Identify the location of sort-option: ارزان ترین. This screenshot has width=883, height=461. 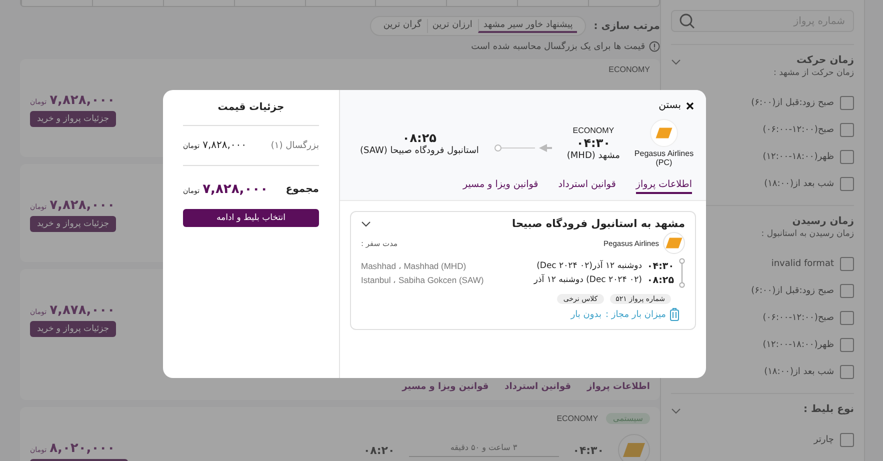
(451, 26).